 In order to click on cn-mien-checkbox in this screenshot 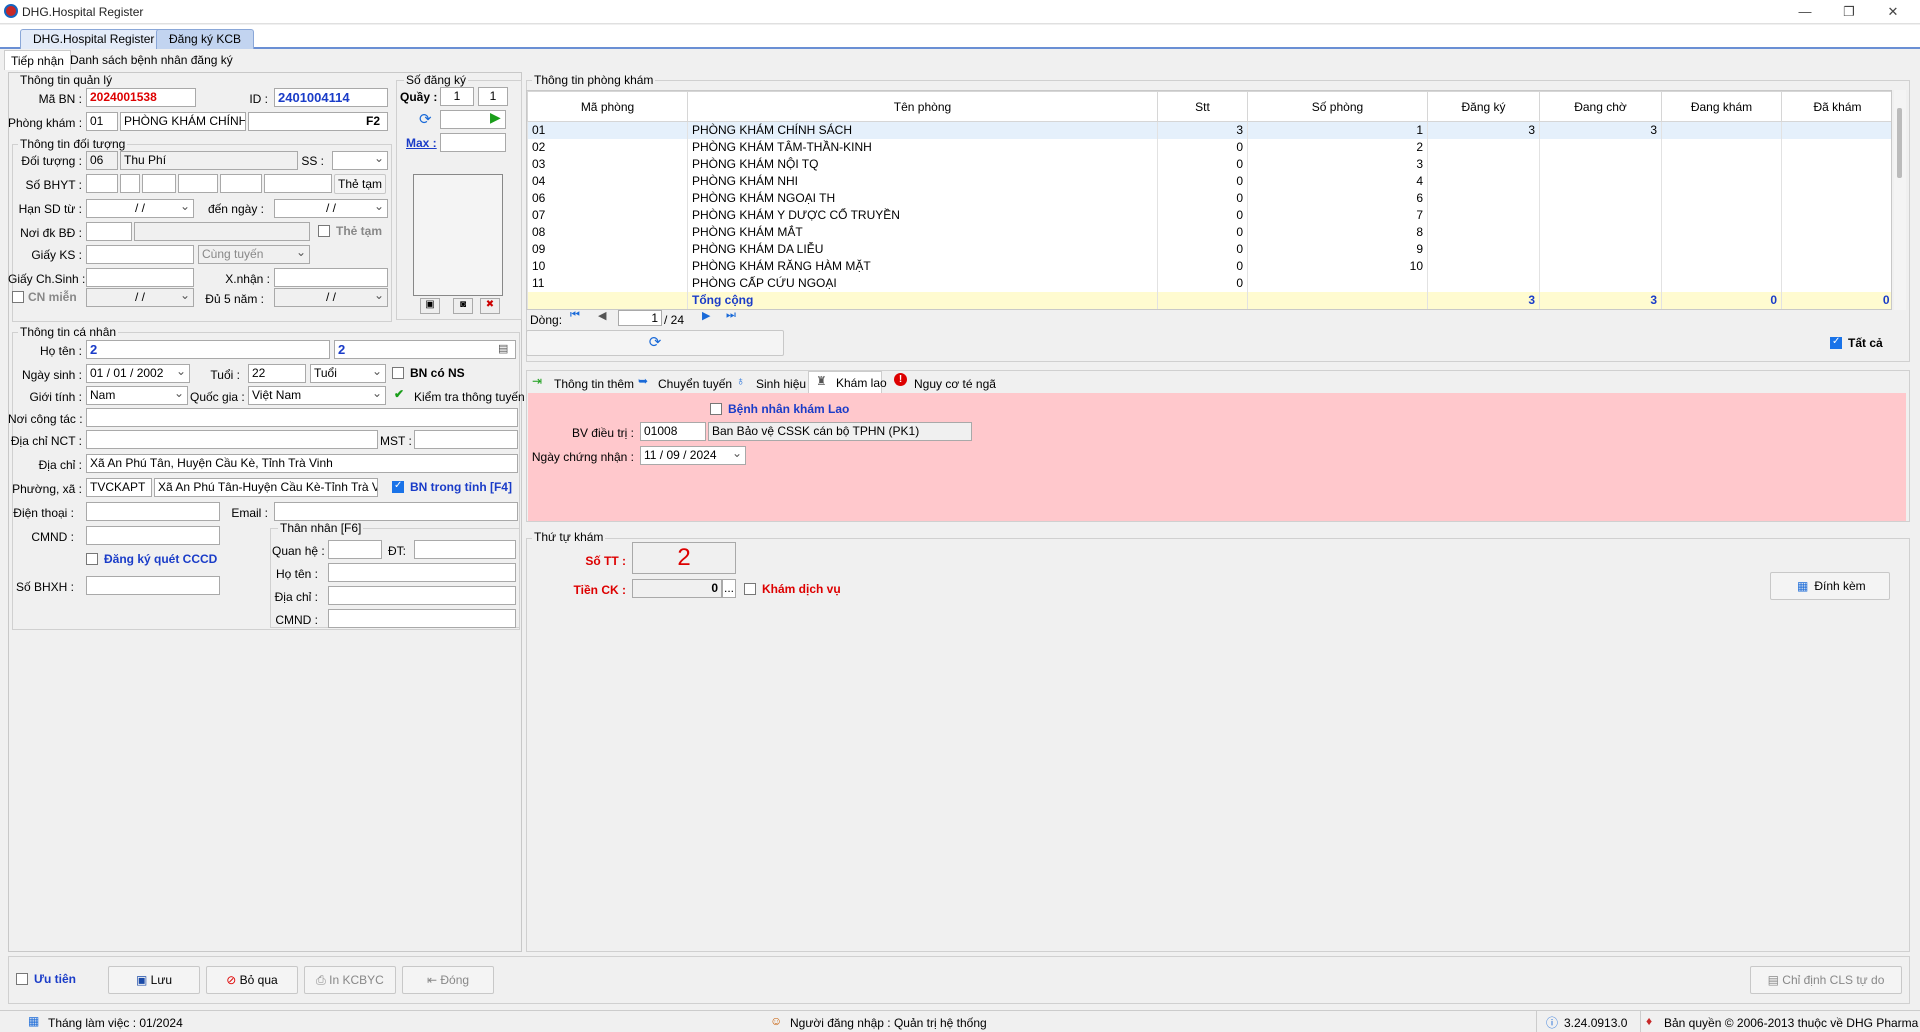, I will do `click(18, 297)`.